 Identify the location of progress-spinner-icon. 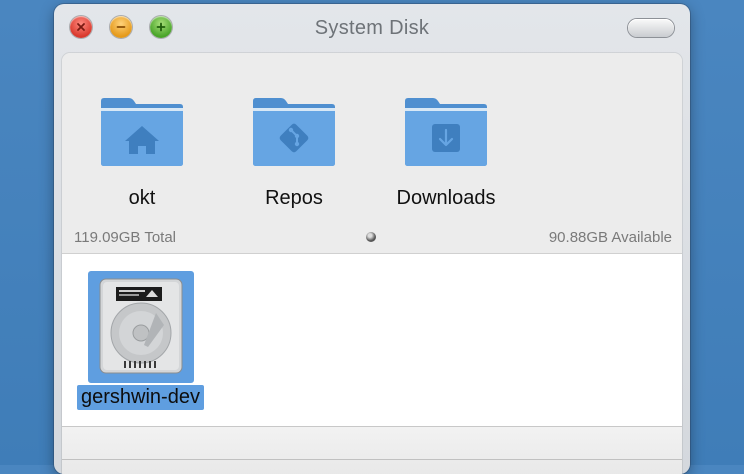
(371, 237).